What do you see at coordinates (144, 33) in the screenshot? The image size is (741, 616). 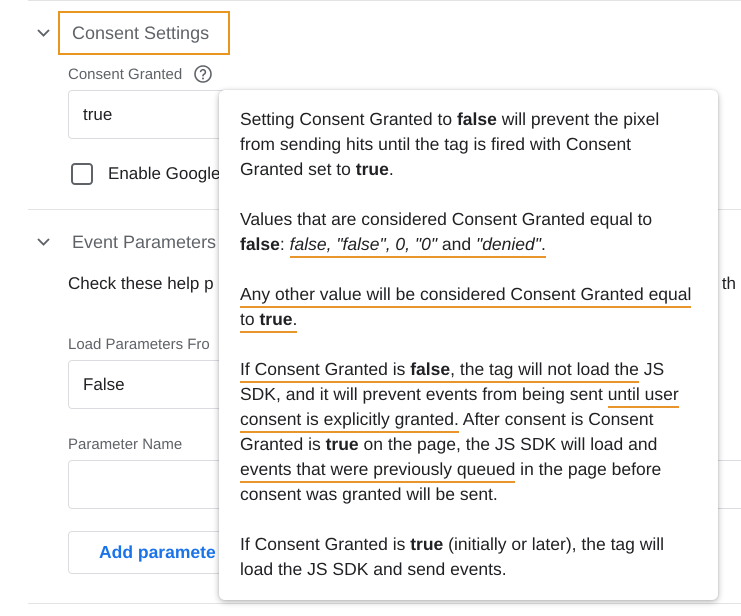 I see `section-title: Consent Settings` at bounding box center [144, 33].